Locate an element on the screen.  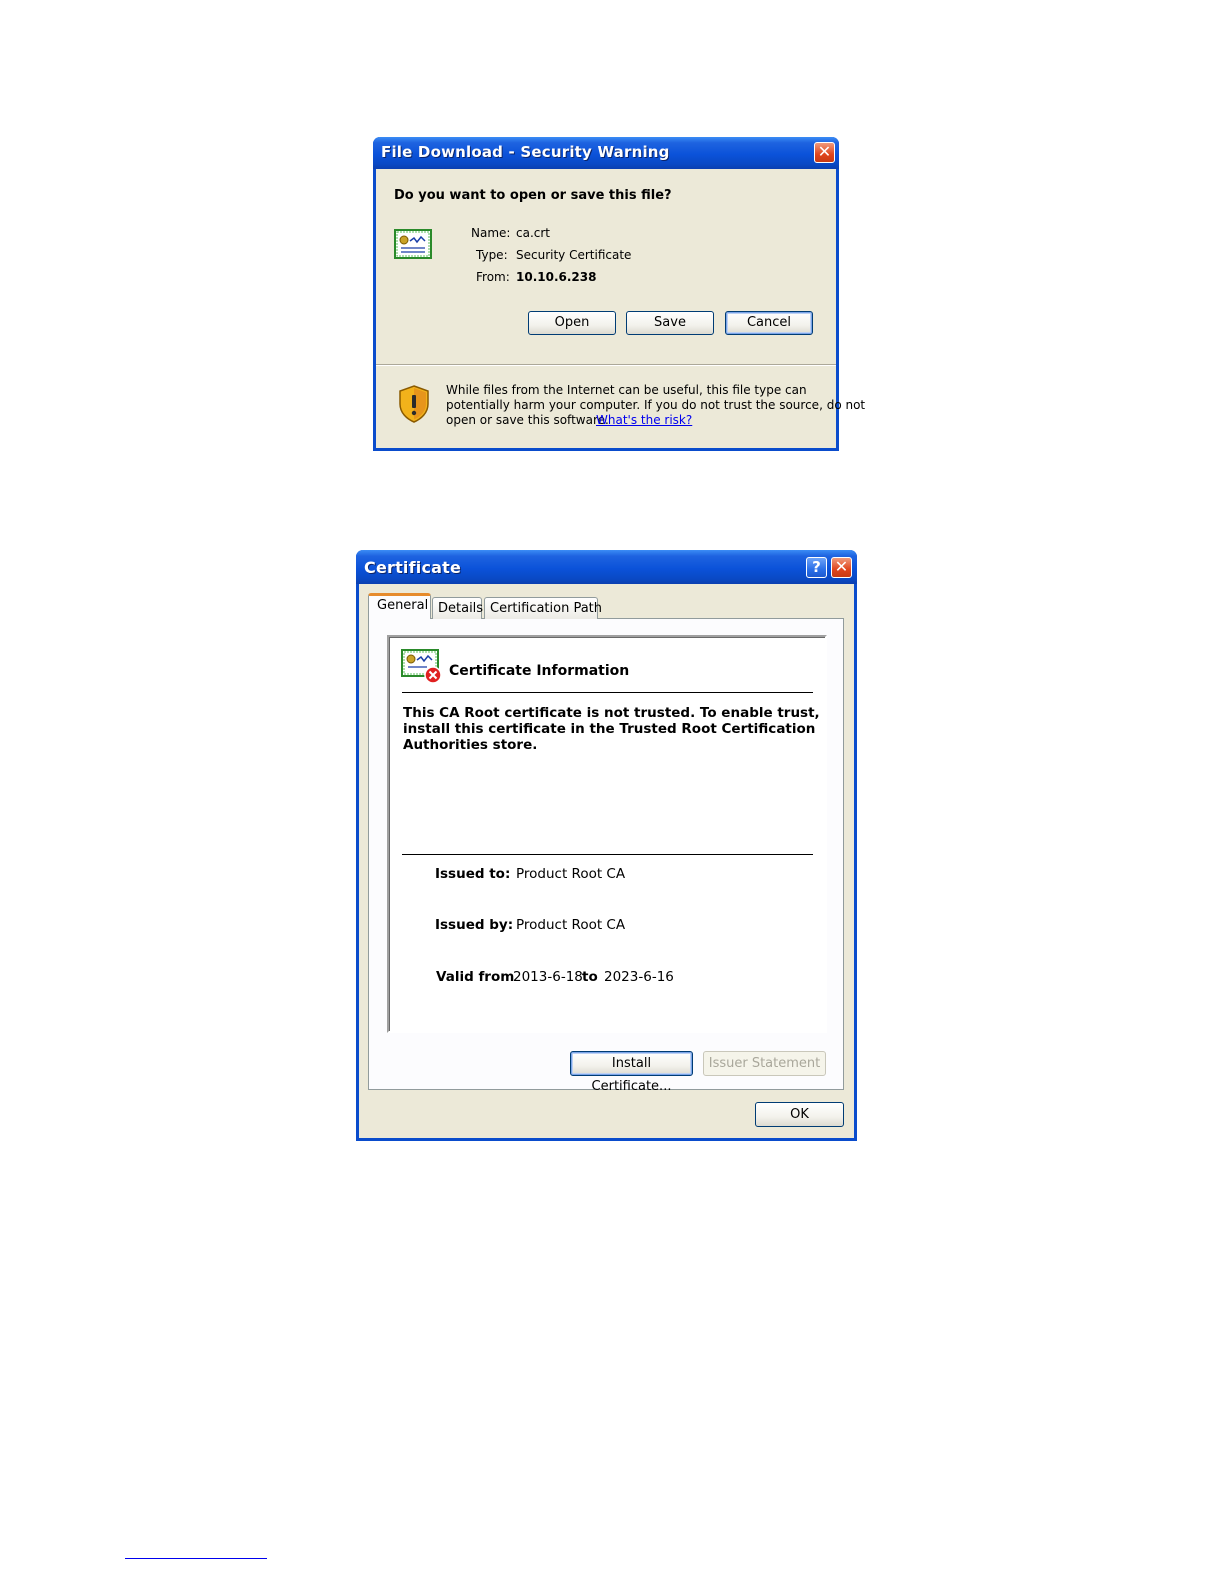
file-download-title: File Download - Security Warning is located at coordinates (525, 152).